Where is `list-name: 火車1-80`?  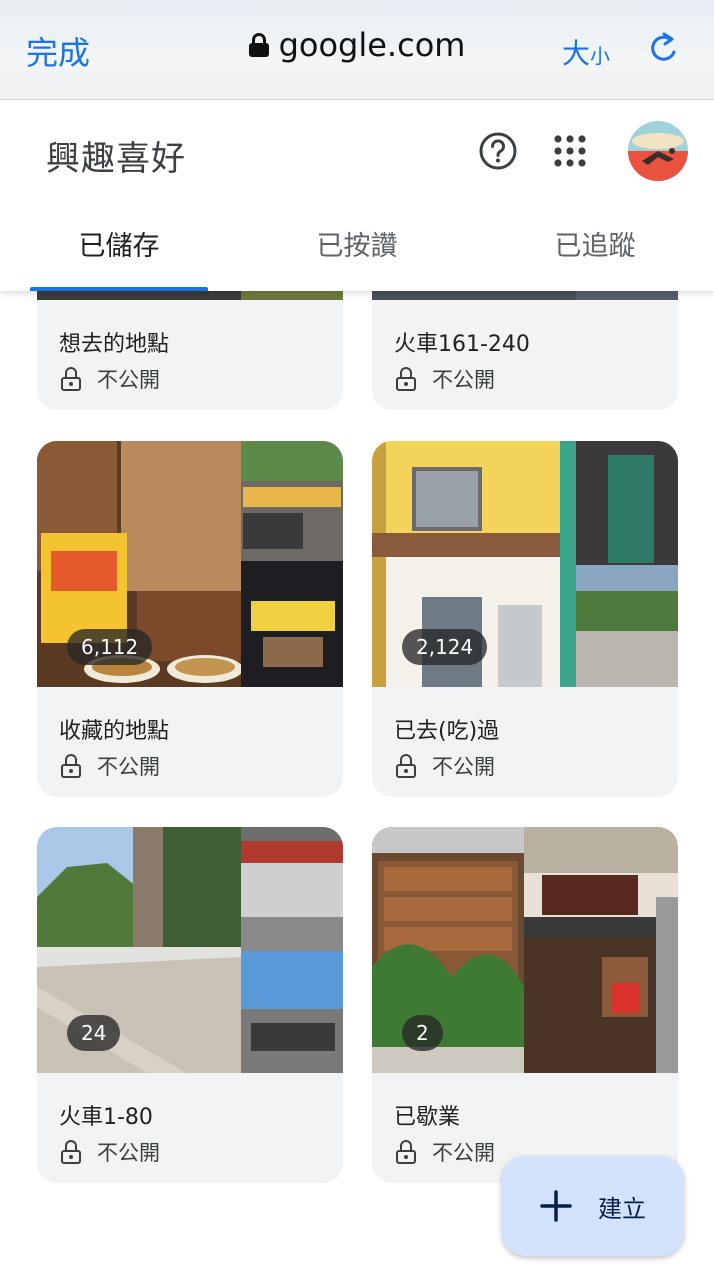 list-name: 火車1-80 is located at coordinates (106, 1117).